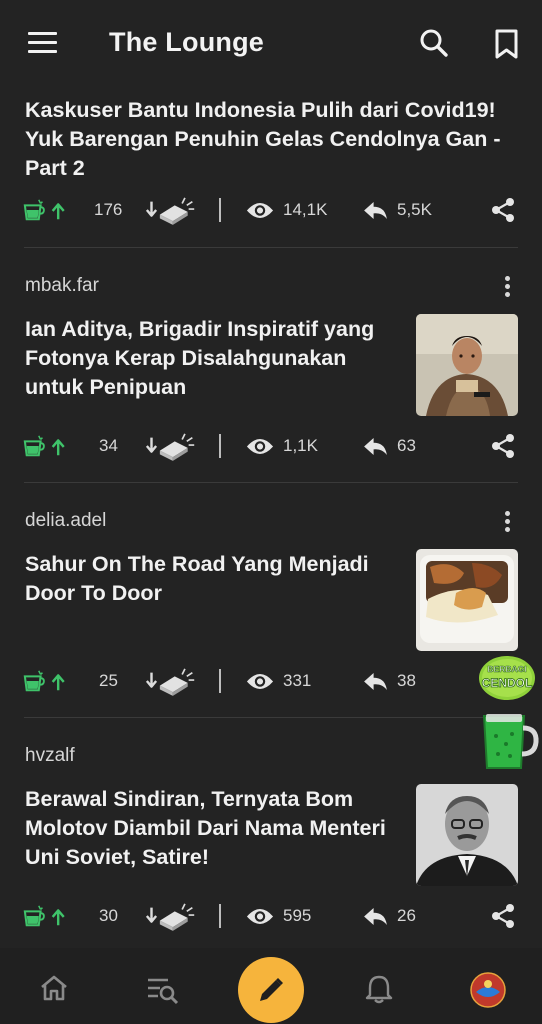  What do you see at coordinates (163, 991) in the screenshot?
I see `list-search-icon` at bounding box center [163, 991].